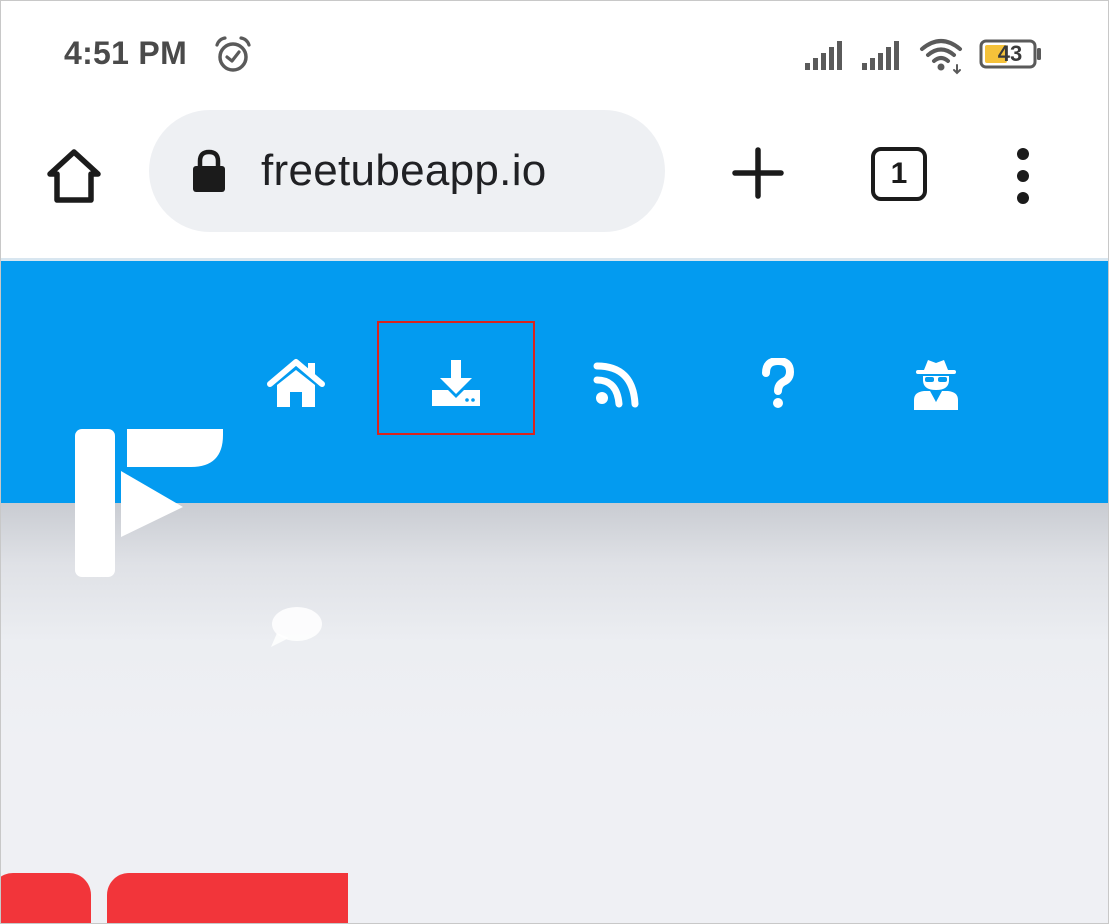  What do you see at coordinates (758, 173) in the screenshot?
I see `new-tab-button` at bounding box center [758, 173].